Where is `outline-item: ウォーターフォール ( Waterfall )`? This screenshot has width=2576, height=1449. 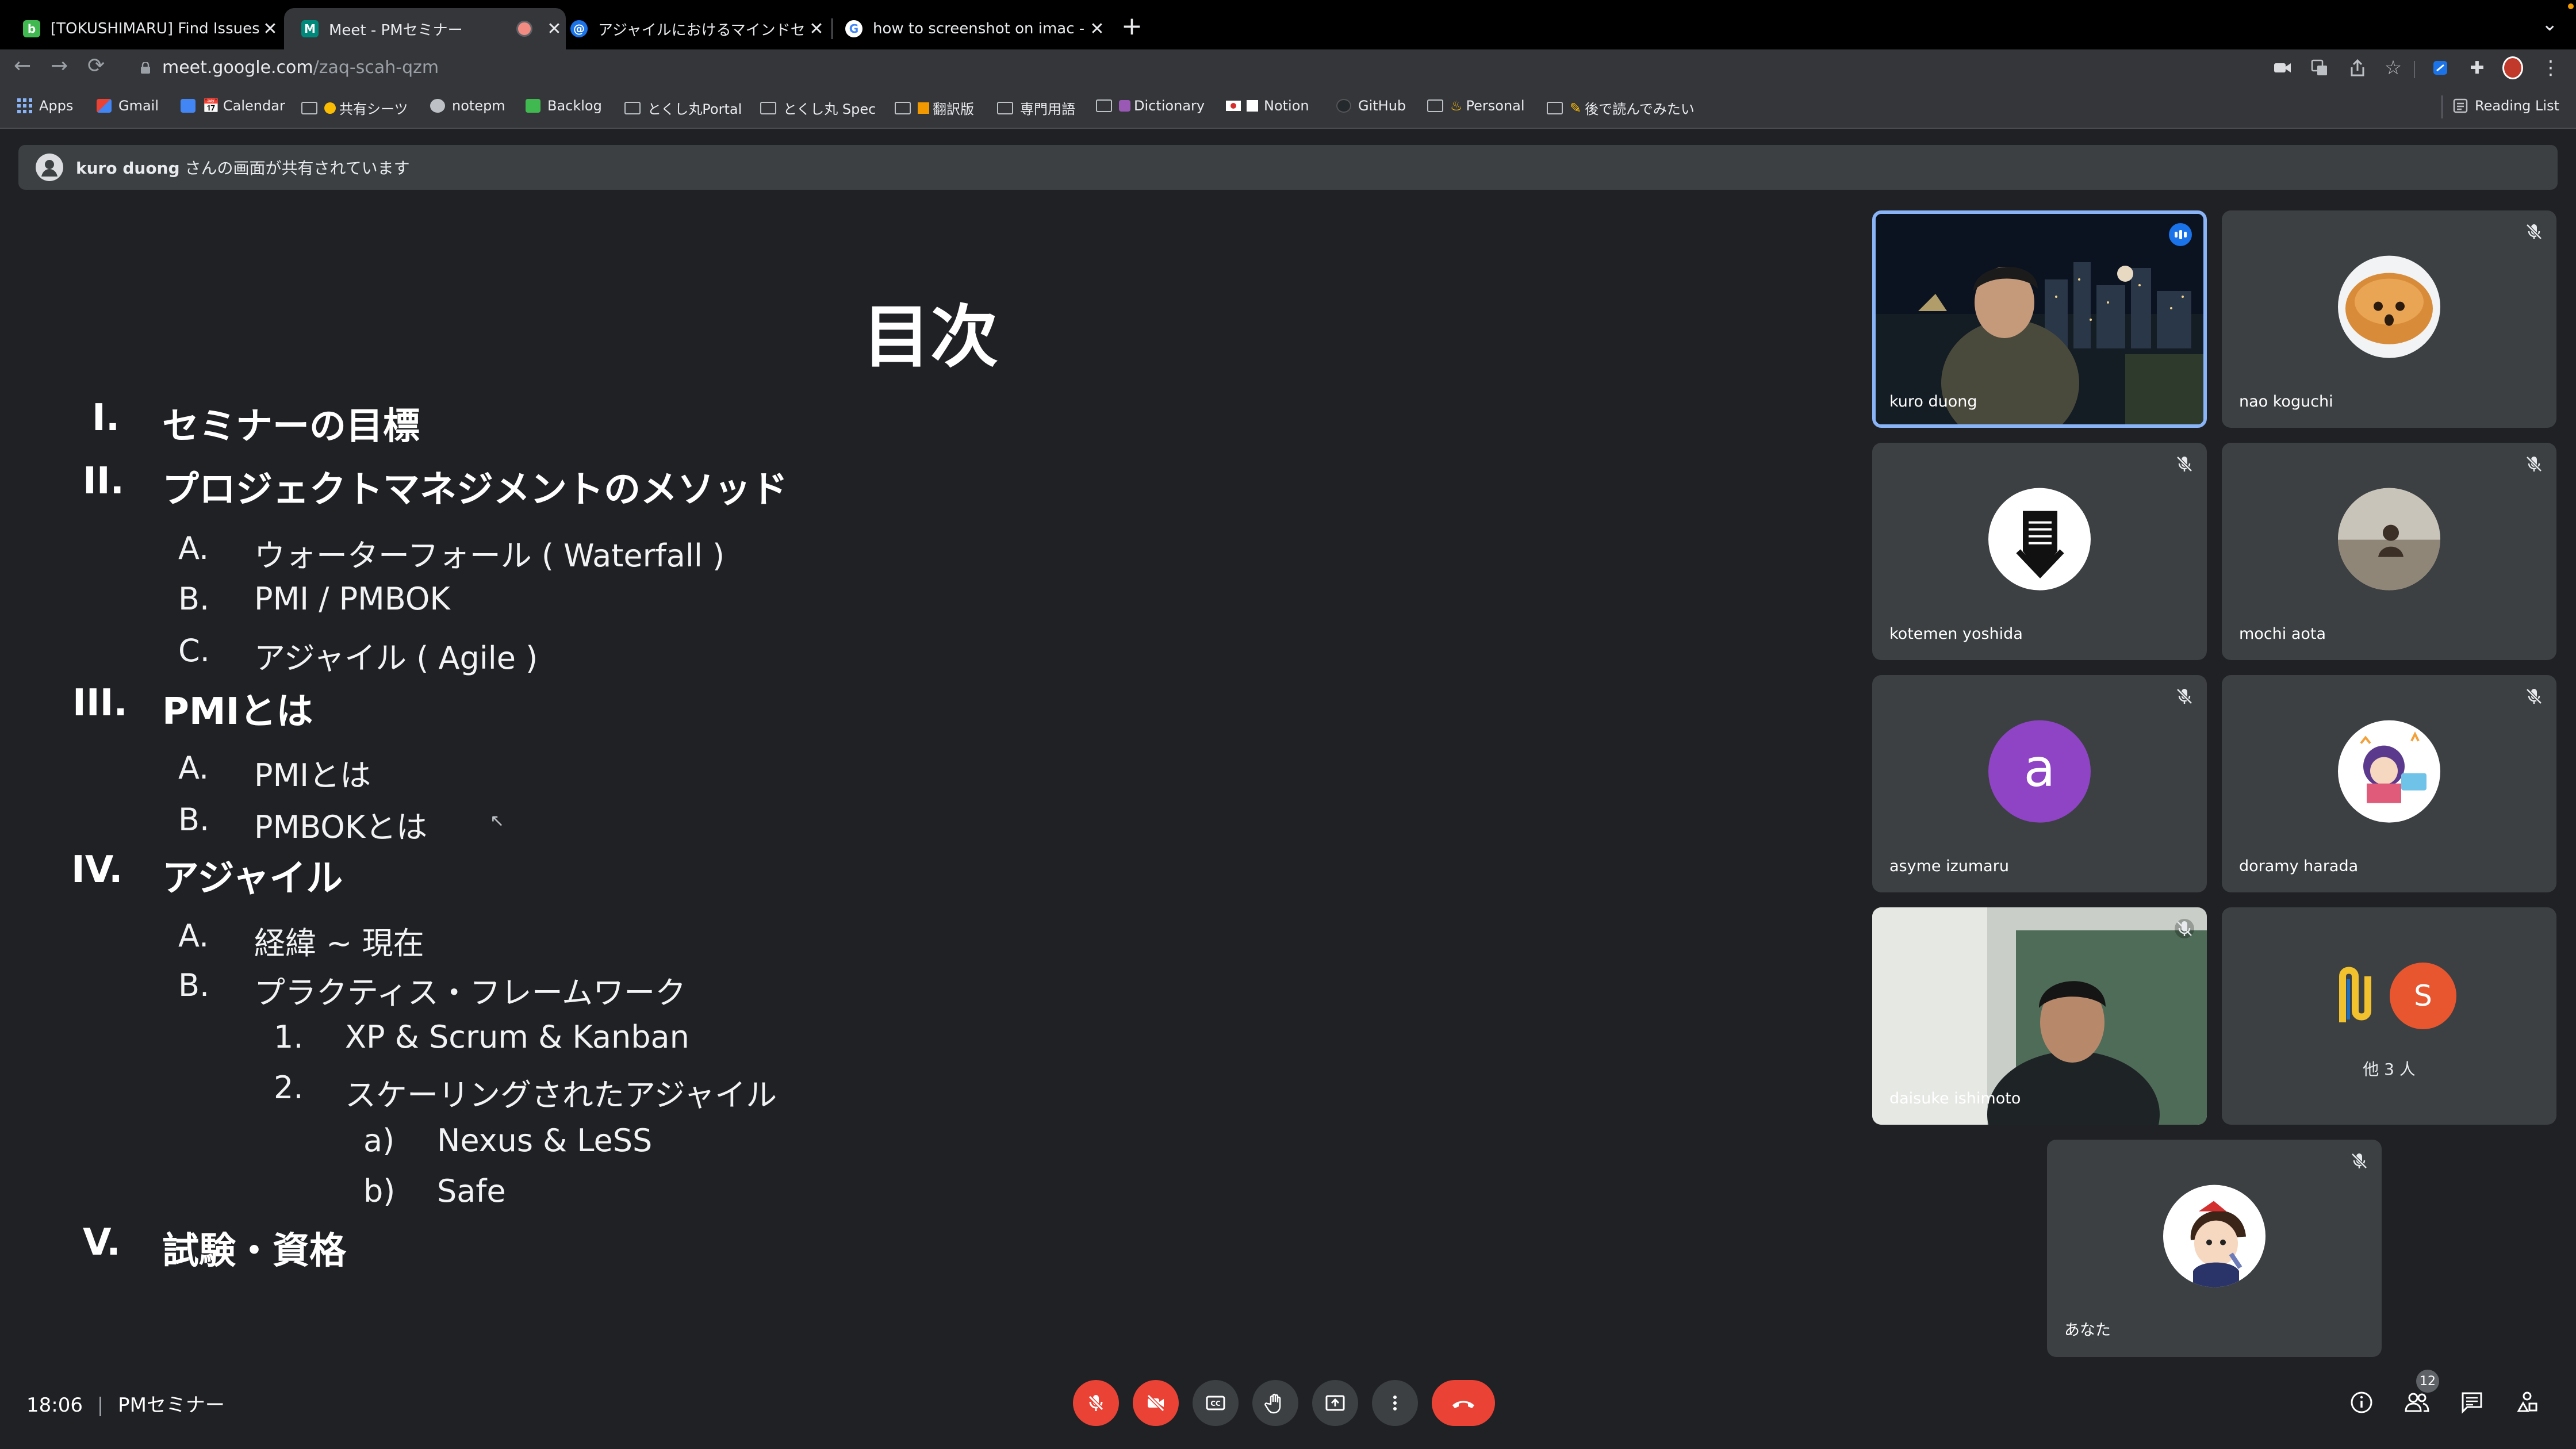 outline-item: ウォーターフォール ( Waterfall ) is located at coordinates (489, 556).